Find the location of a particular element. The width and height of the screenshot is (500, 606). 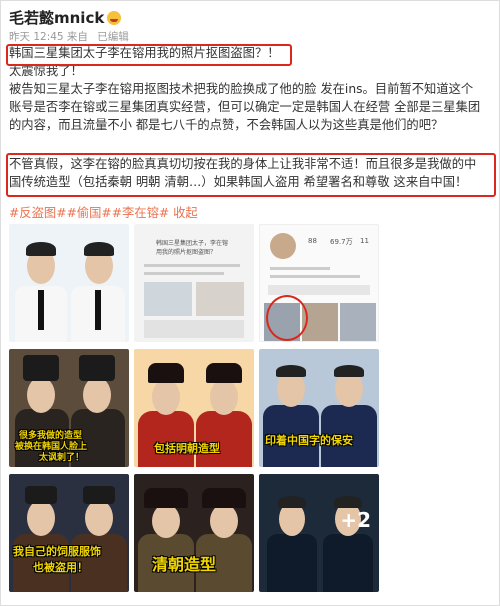

collapse-link: 收起 is located at coordinates (183, 213).